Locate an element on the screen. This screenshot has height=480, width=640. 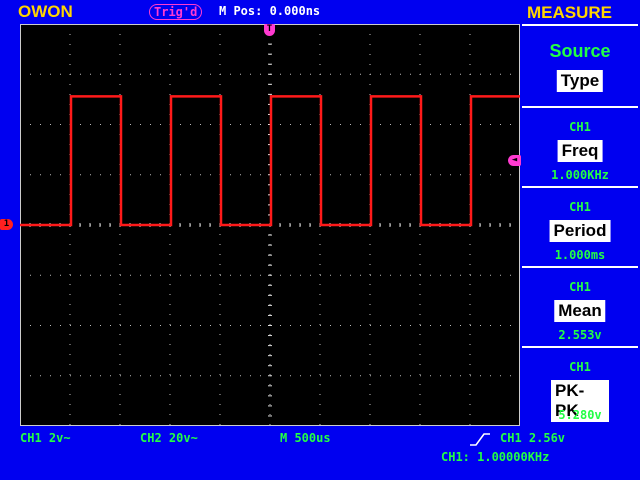
horizontal-position-readout: M Pos: 0.000ns is located at coordinates (270, 11).